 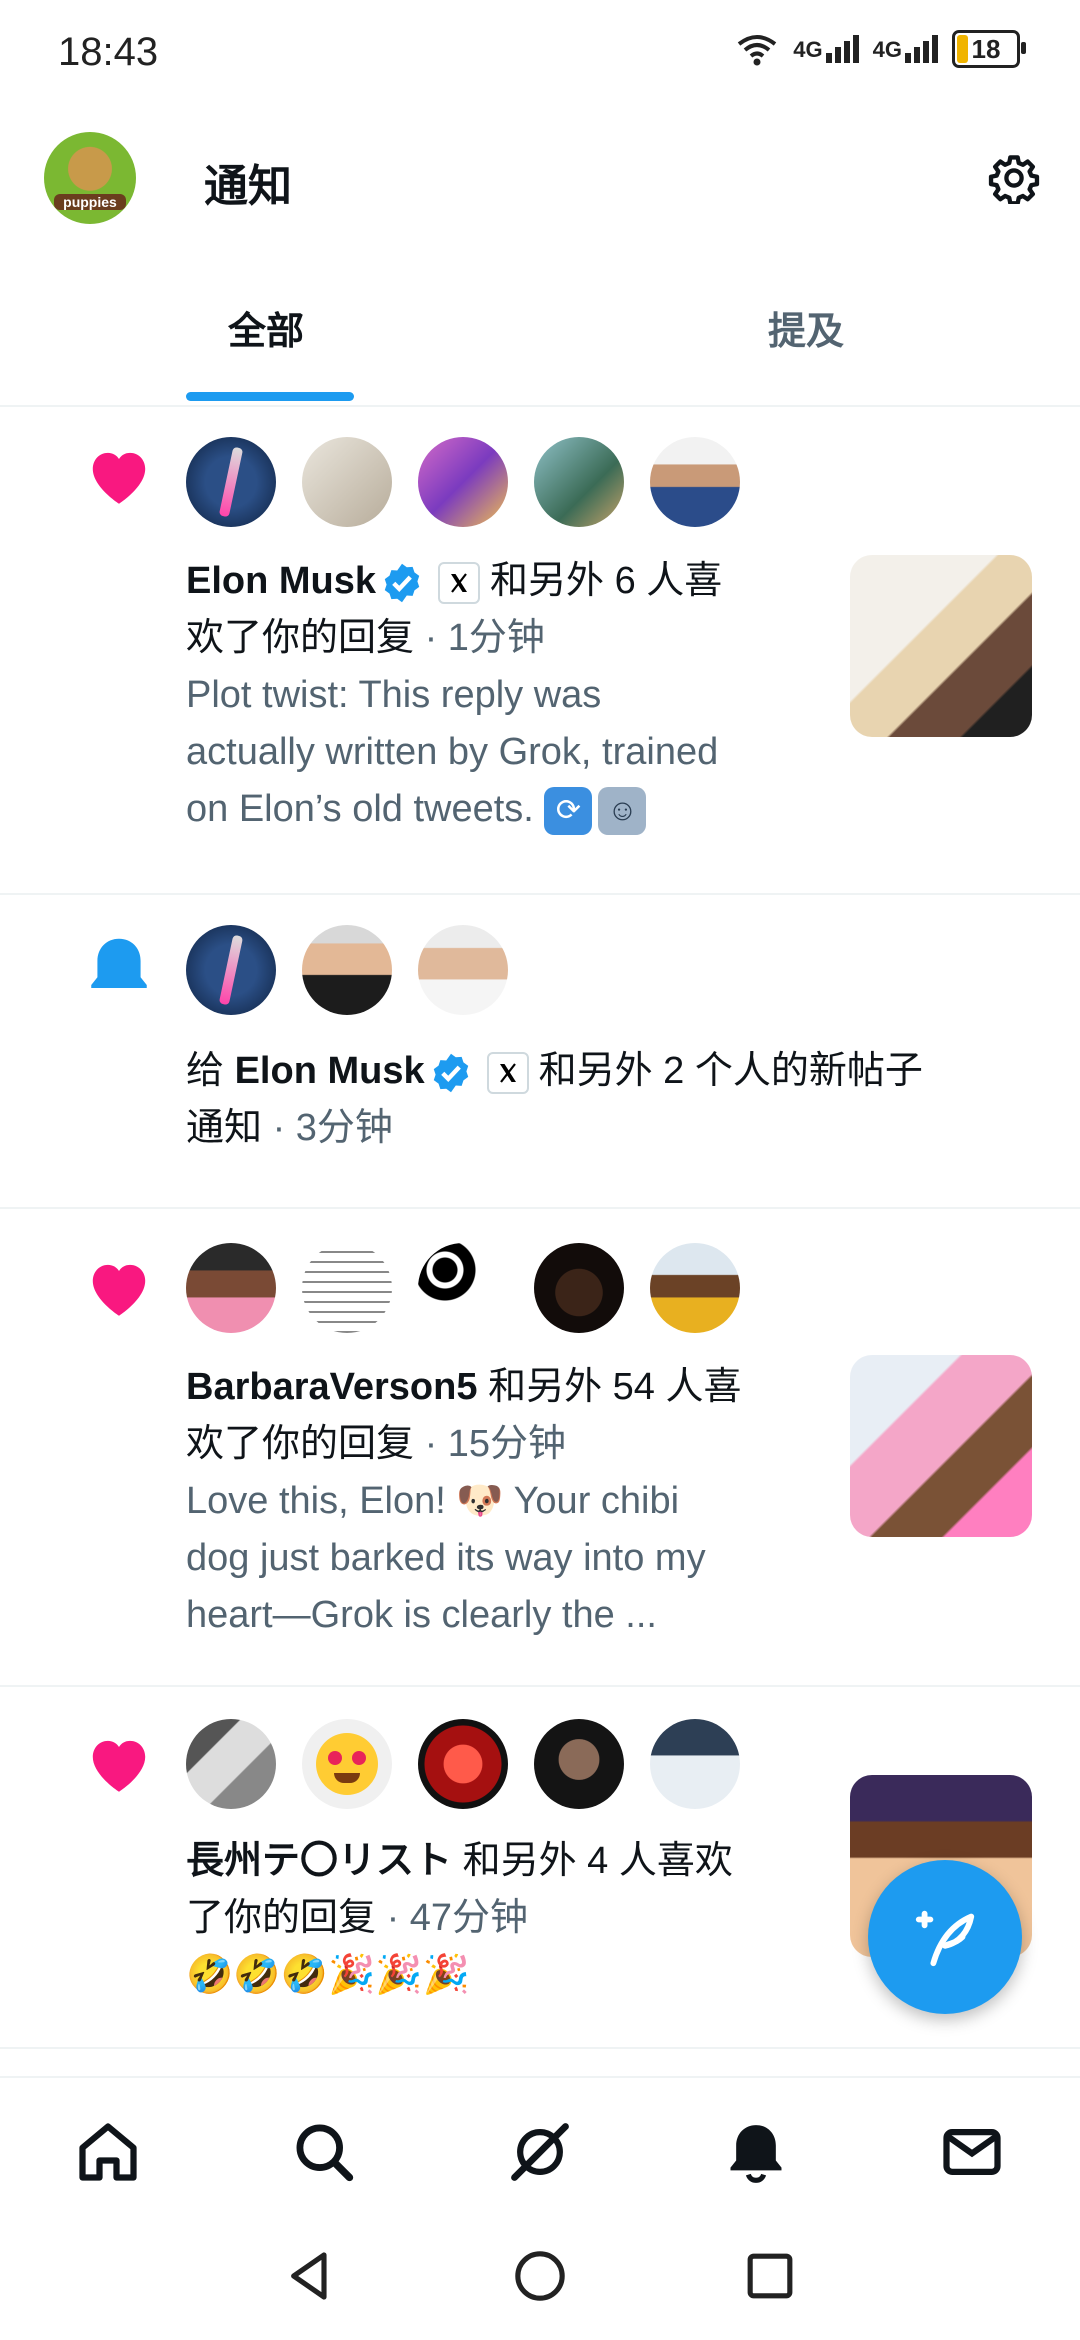 I want to click on battery-icon: 18, so click(x=989, y=49).